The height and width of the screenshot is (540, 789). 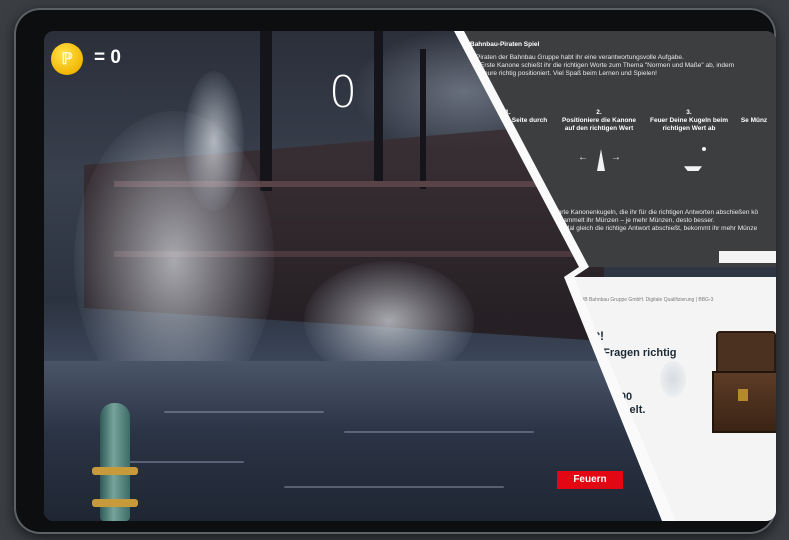 What do you see at coordinates (214, 141) in the screenshot?
I see `water-splash` at bounding box center [214, 141].